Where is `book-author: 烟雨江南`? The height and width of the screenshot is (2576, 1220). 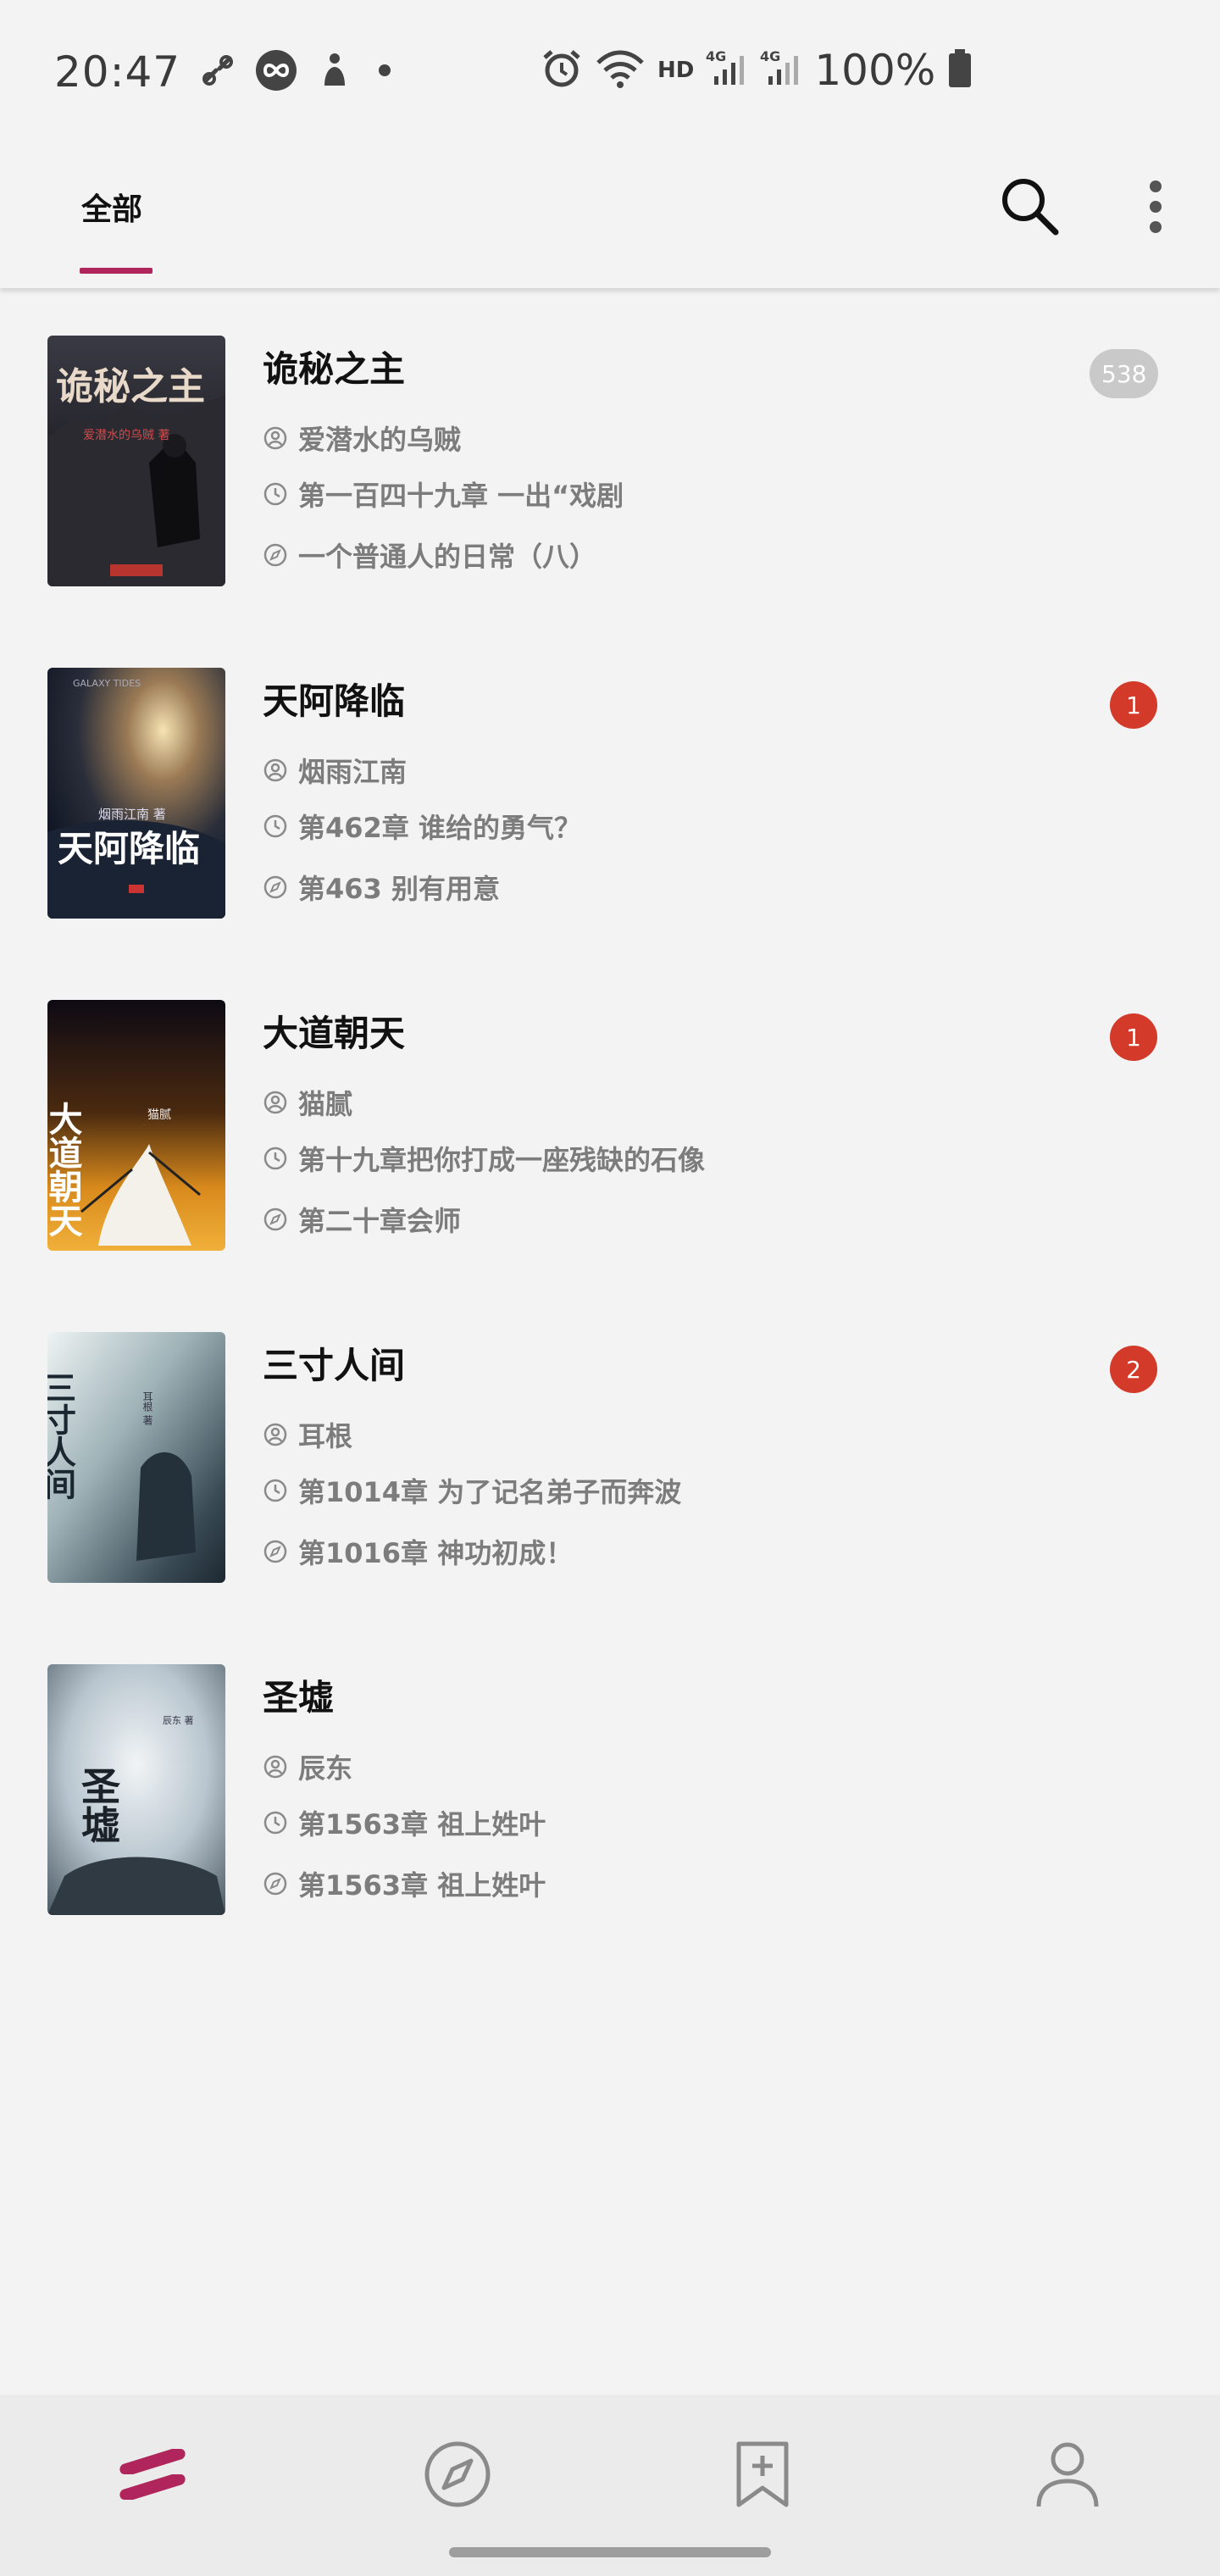
book-author: 烟雨江南 is located at coordinates (335, 770).